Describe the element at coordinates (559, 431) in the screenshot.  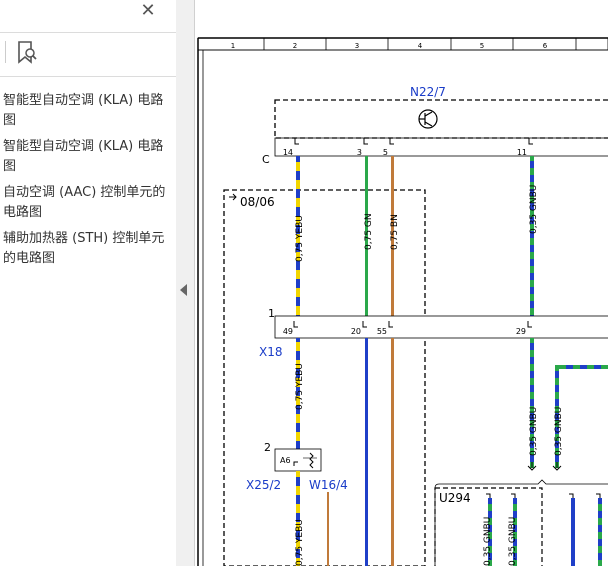
I see `wire-label-gnbu-mid-2: 0,35 GNBU` at that location.